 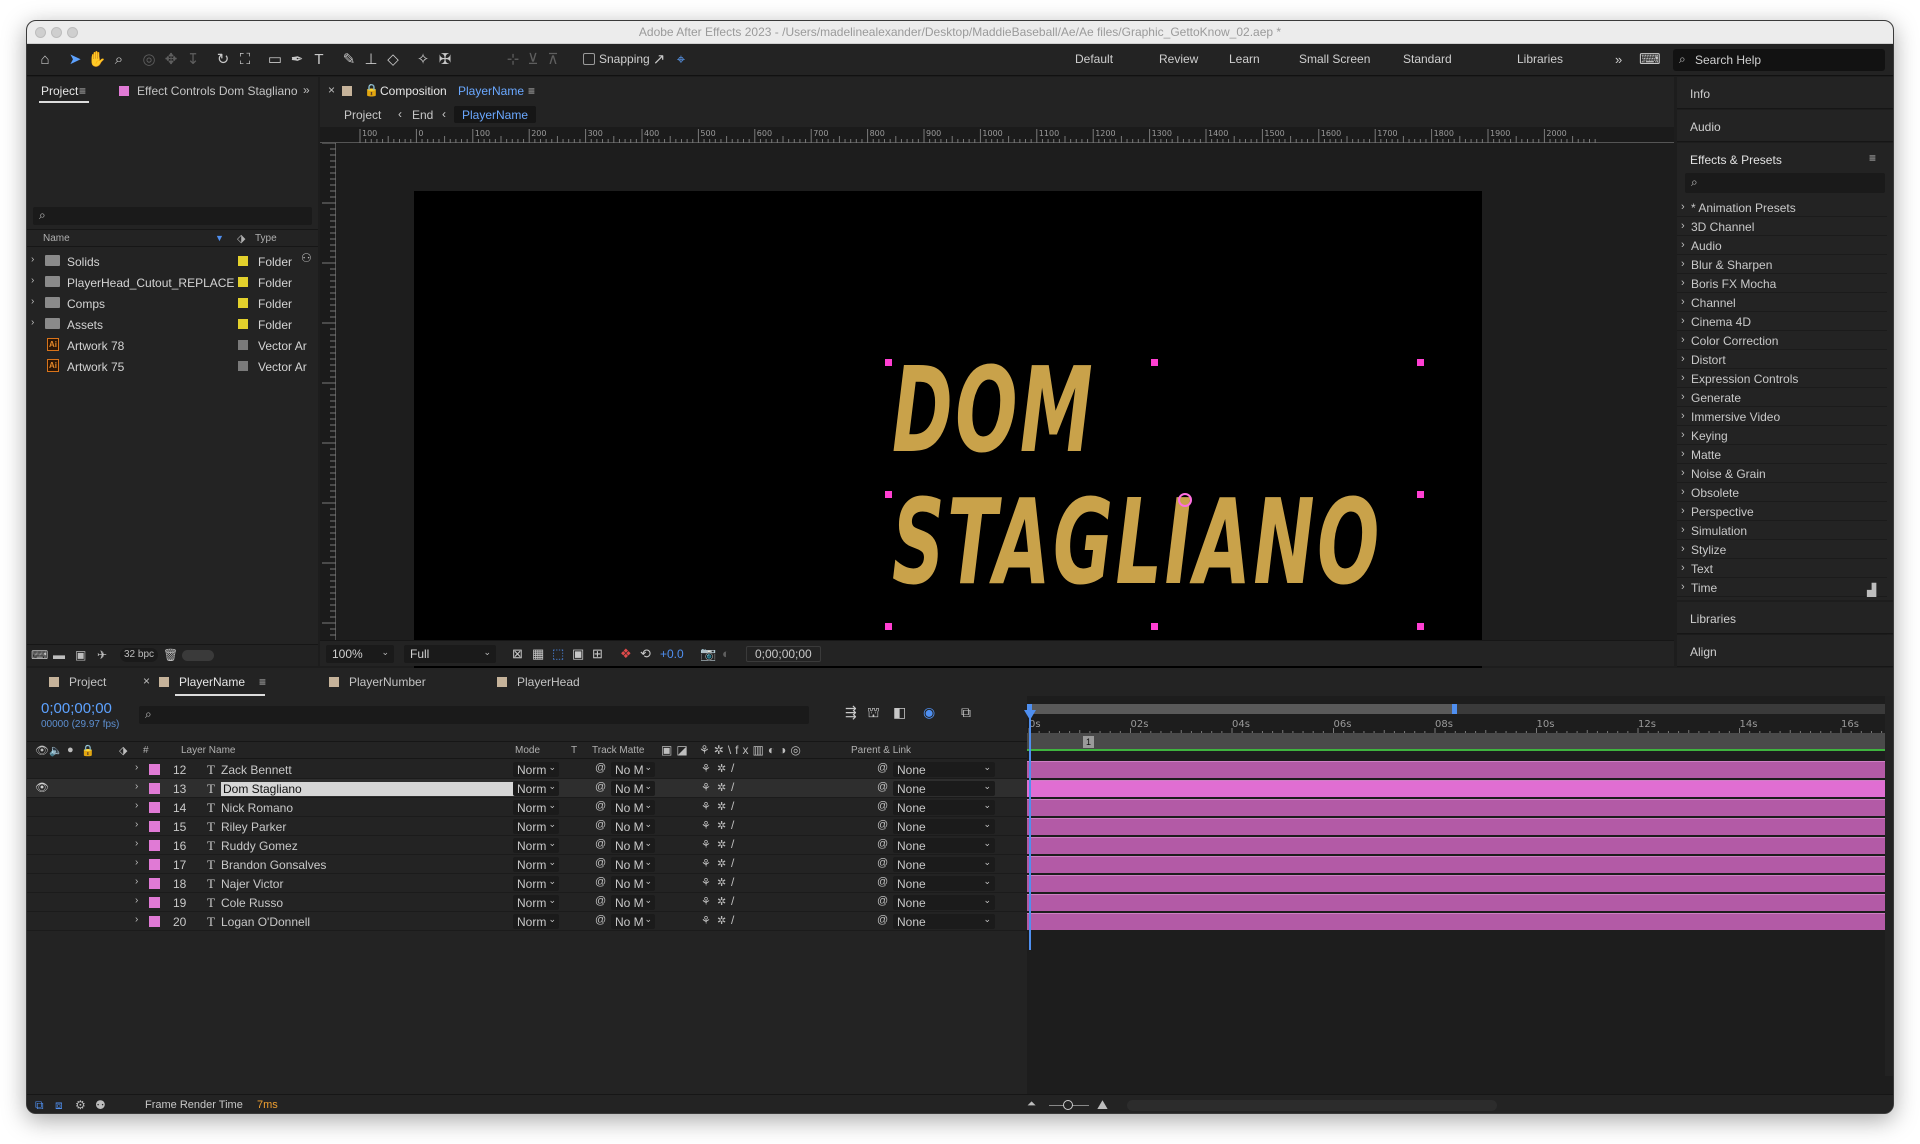 I want to click on video-switch-icon: 👁, so click(x=42, y=750).